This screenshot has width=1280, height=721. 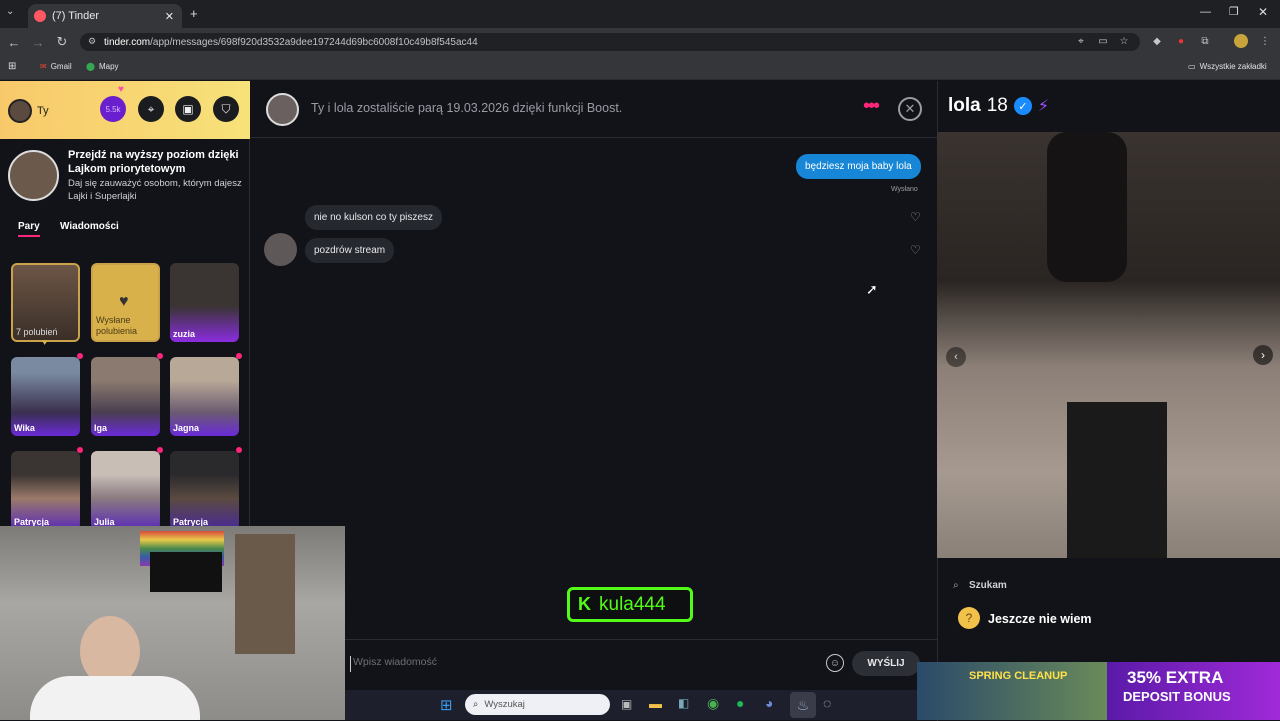 I want to click on profile-avatar-icon, so click(x=1241, y=41).